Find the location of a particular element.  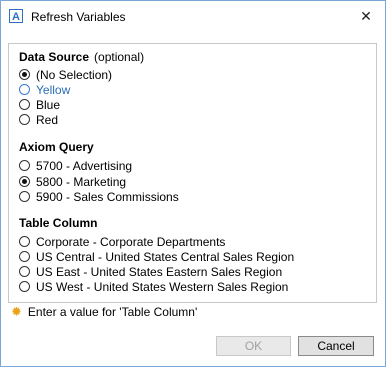

app-icon: A is located at coordinates (16, 16).